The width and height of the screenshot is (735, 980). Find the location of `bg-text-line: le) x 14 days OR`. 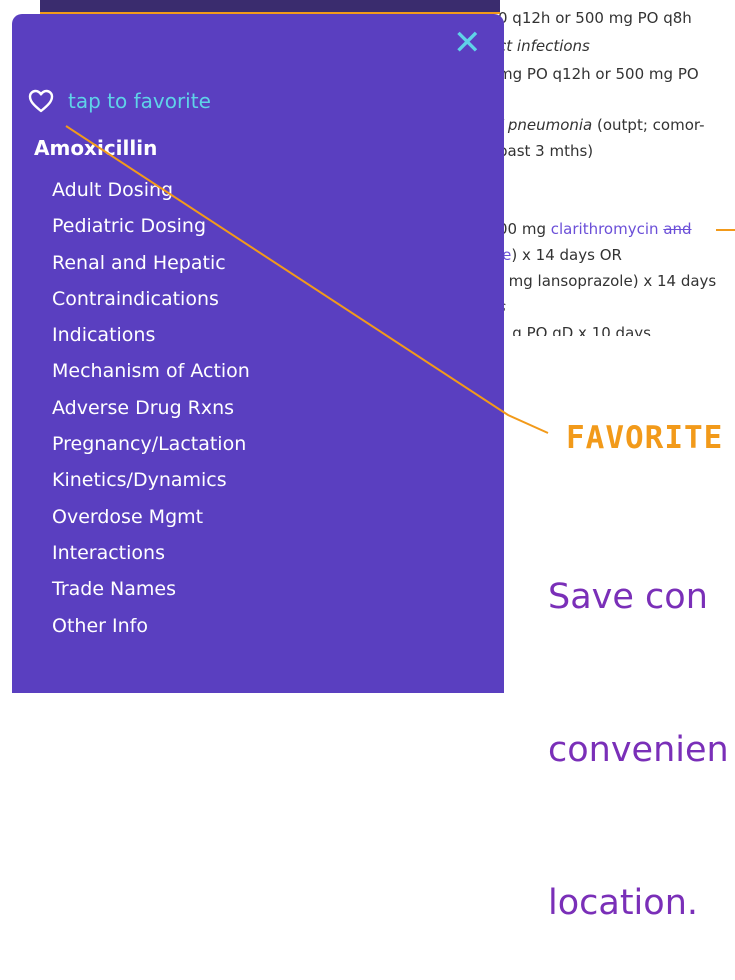

bg-text-line: le) x 14 days OR is located at coordinates (560, 255).